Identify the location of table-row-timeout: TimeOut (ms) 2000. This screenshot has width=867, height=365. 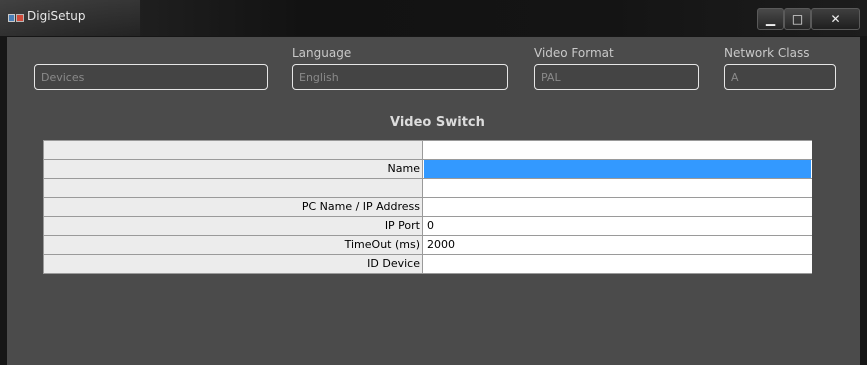
(428, 245).